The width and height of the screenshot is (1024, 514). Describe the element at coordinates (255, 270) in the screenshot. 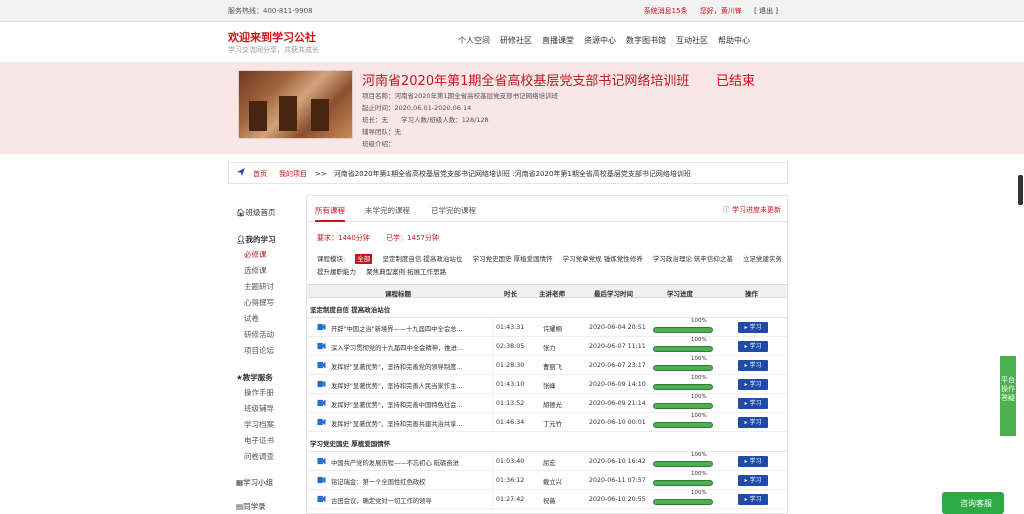

I see `sidebar-item-elective: 选修课` at that location.